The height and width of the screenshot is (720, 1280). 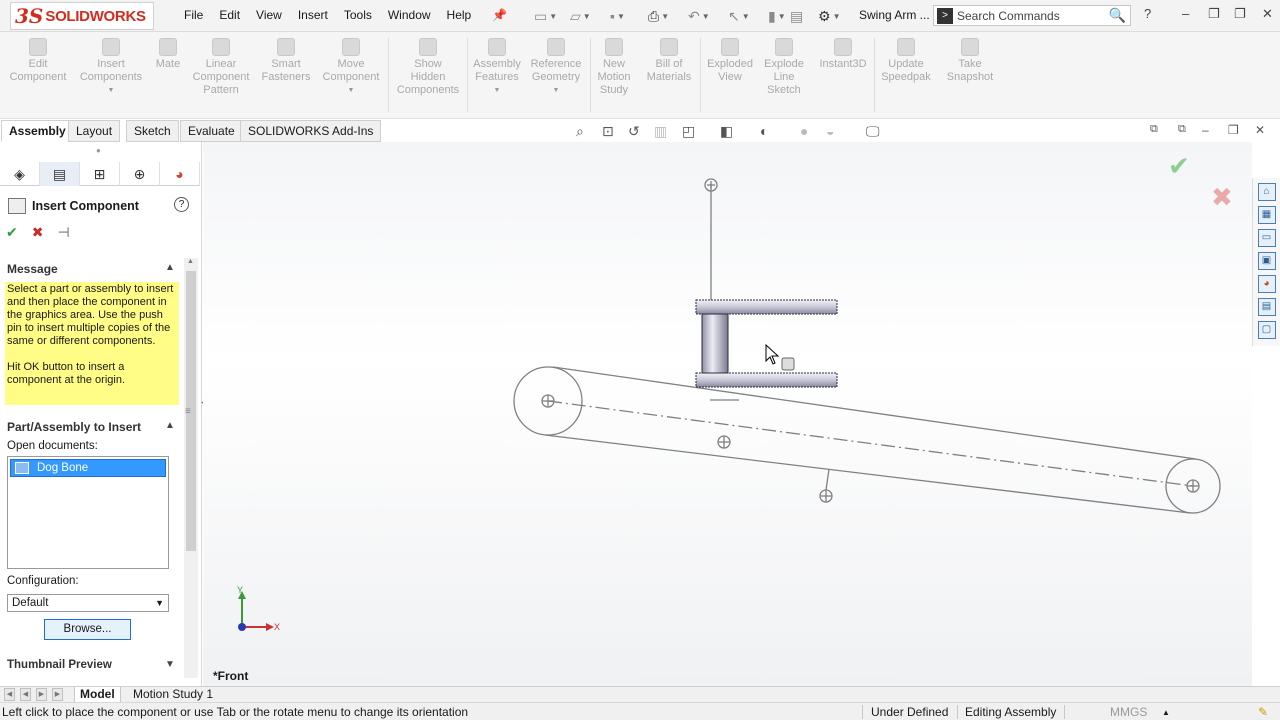 I want to click on forum-icon: ▢, so click(x=1266, y=330).